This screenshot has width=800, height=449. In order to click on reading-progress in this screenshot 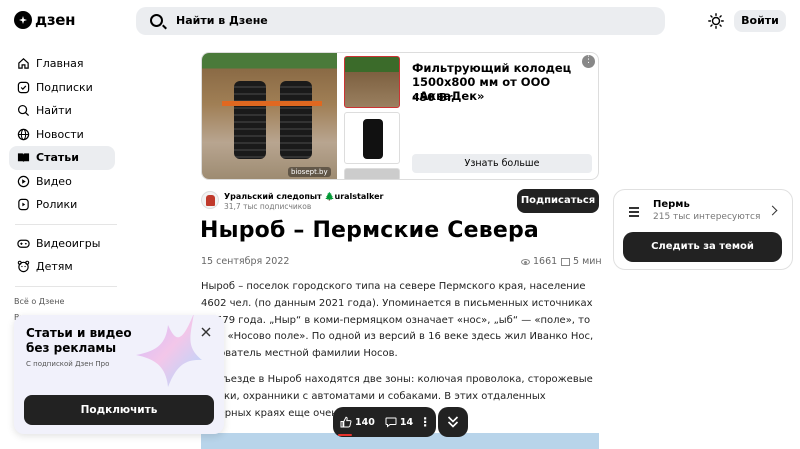, I will do `click(345, 435)`.